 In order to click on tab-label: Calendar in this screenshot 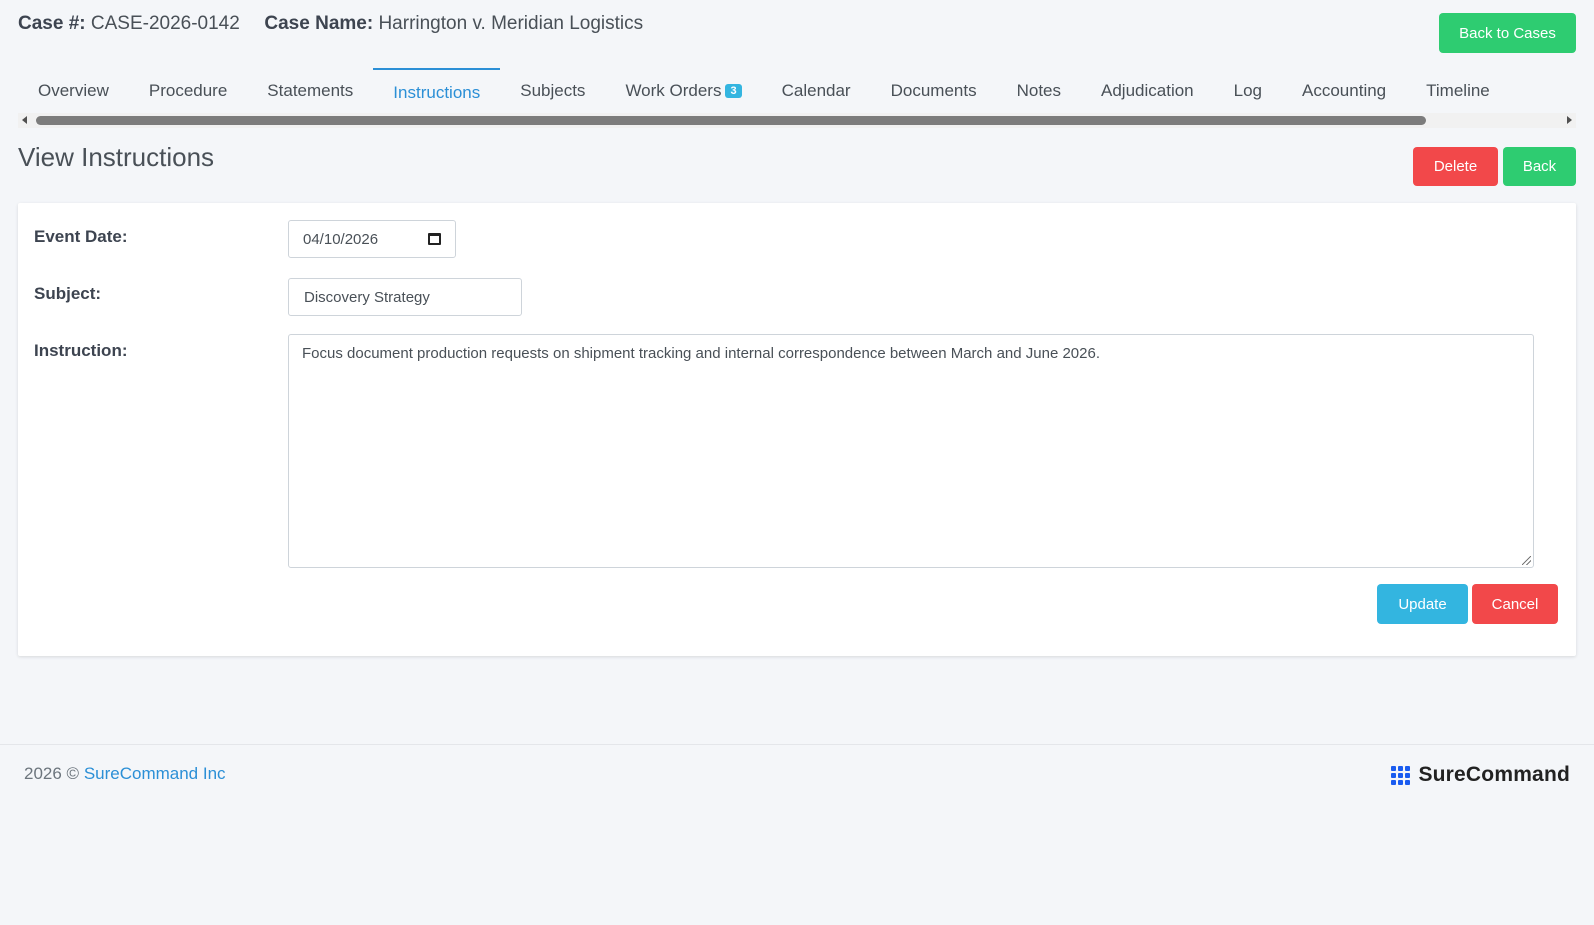, I will do `click(816, 90)`.